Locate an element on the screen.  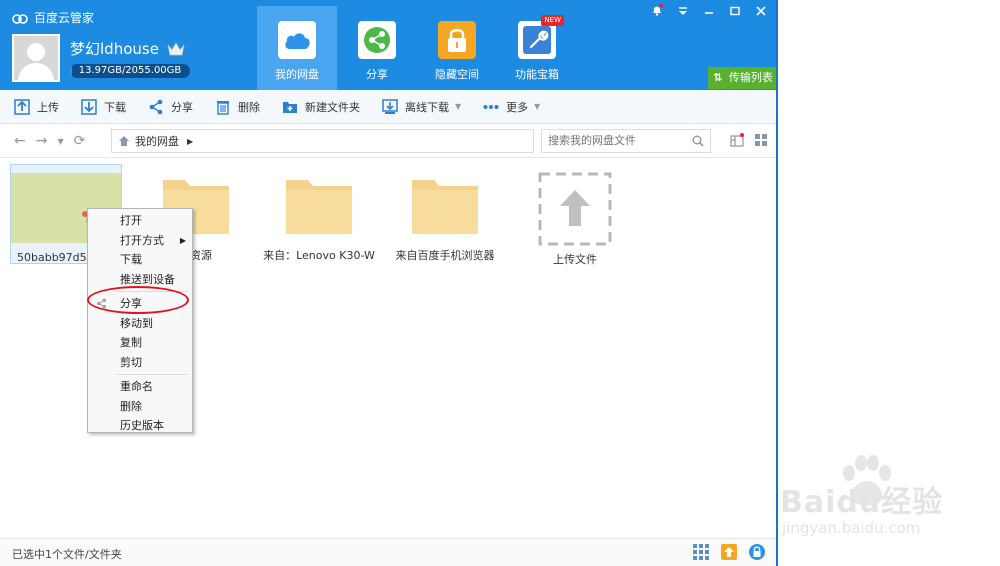
baidu-jingyan-watermark: Baidu经验 jingyan.baidu.com is located at coordinates (890, 500).